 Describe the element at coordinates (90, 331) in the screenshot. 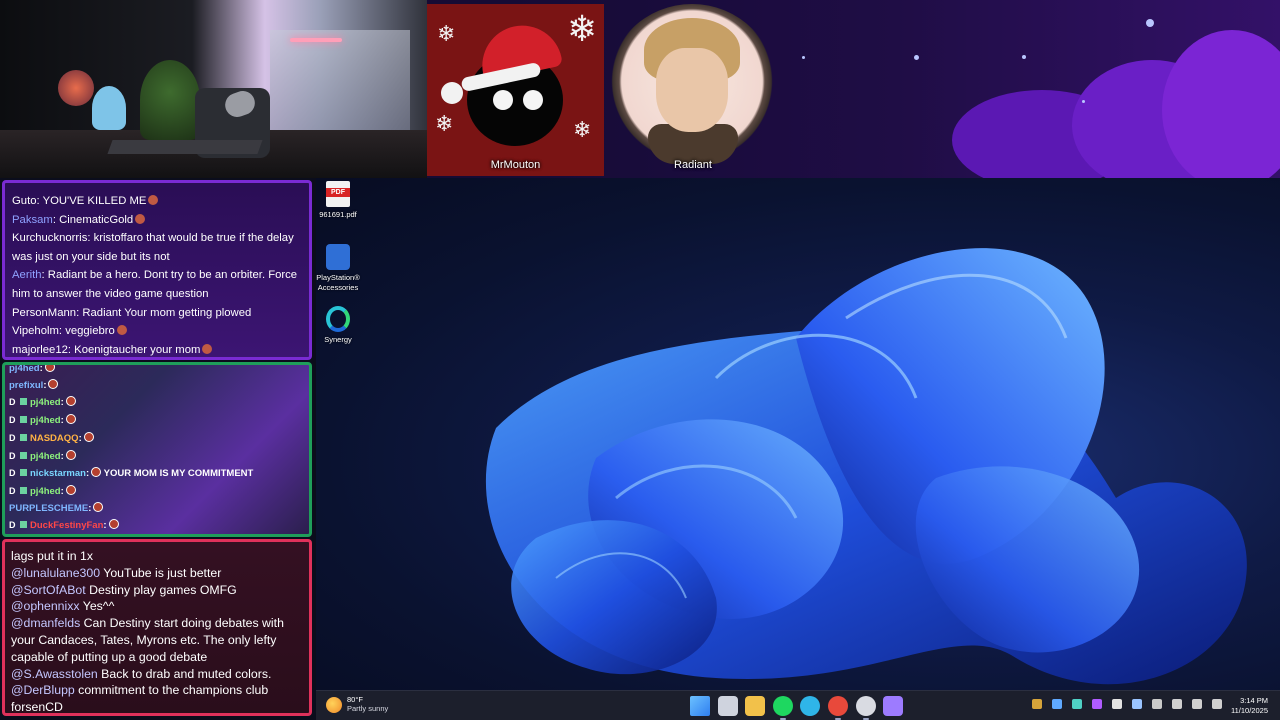

I see `chat-text: veggiebro` at that location.